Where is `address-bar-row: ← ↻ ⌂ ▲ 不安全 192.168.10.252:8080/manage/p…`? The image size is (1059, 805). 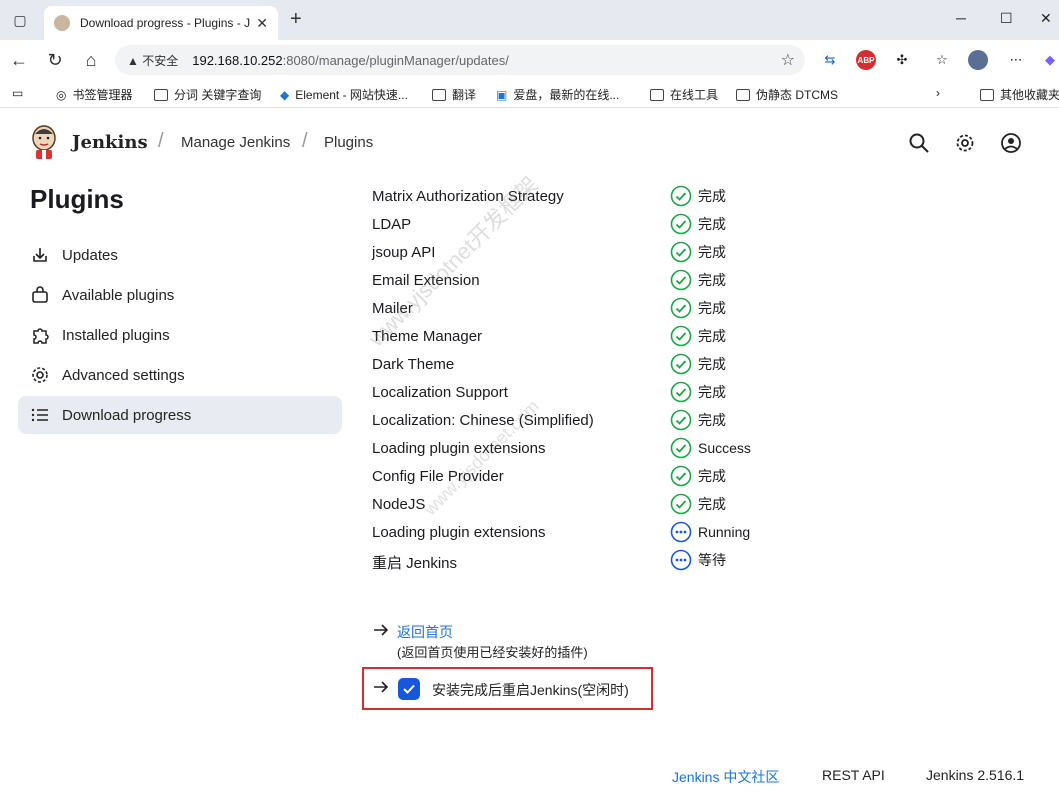
address-bar-row: ← ↻ ⌂ ▲ 不安全 192.168.10.252:8080/manage/p… is located at coordinates (529, 60).